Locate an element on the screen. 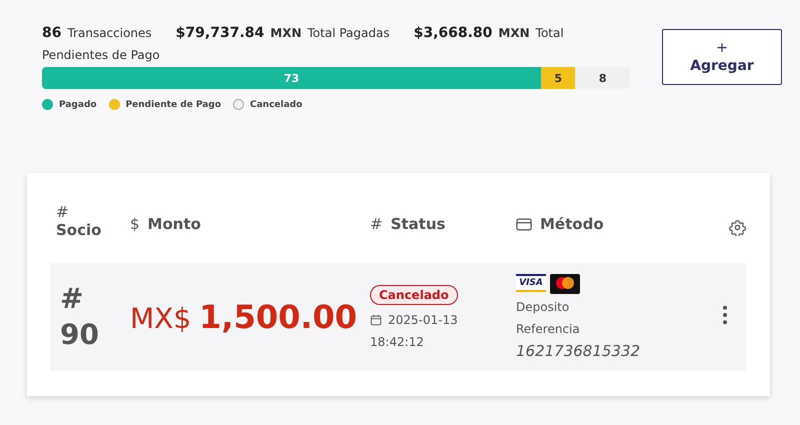  card-logo: VISA is located at coordinates (531, 283).